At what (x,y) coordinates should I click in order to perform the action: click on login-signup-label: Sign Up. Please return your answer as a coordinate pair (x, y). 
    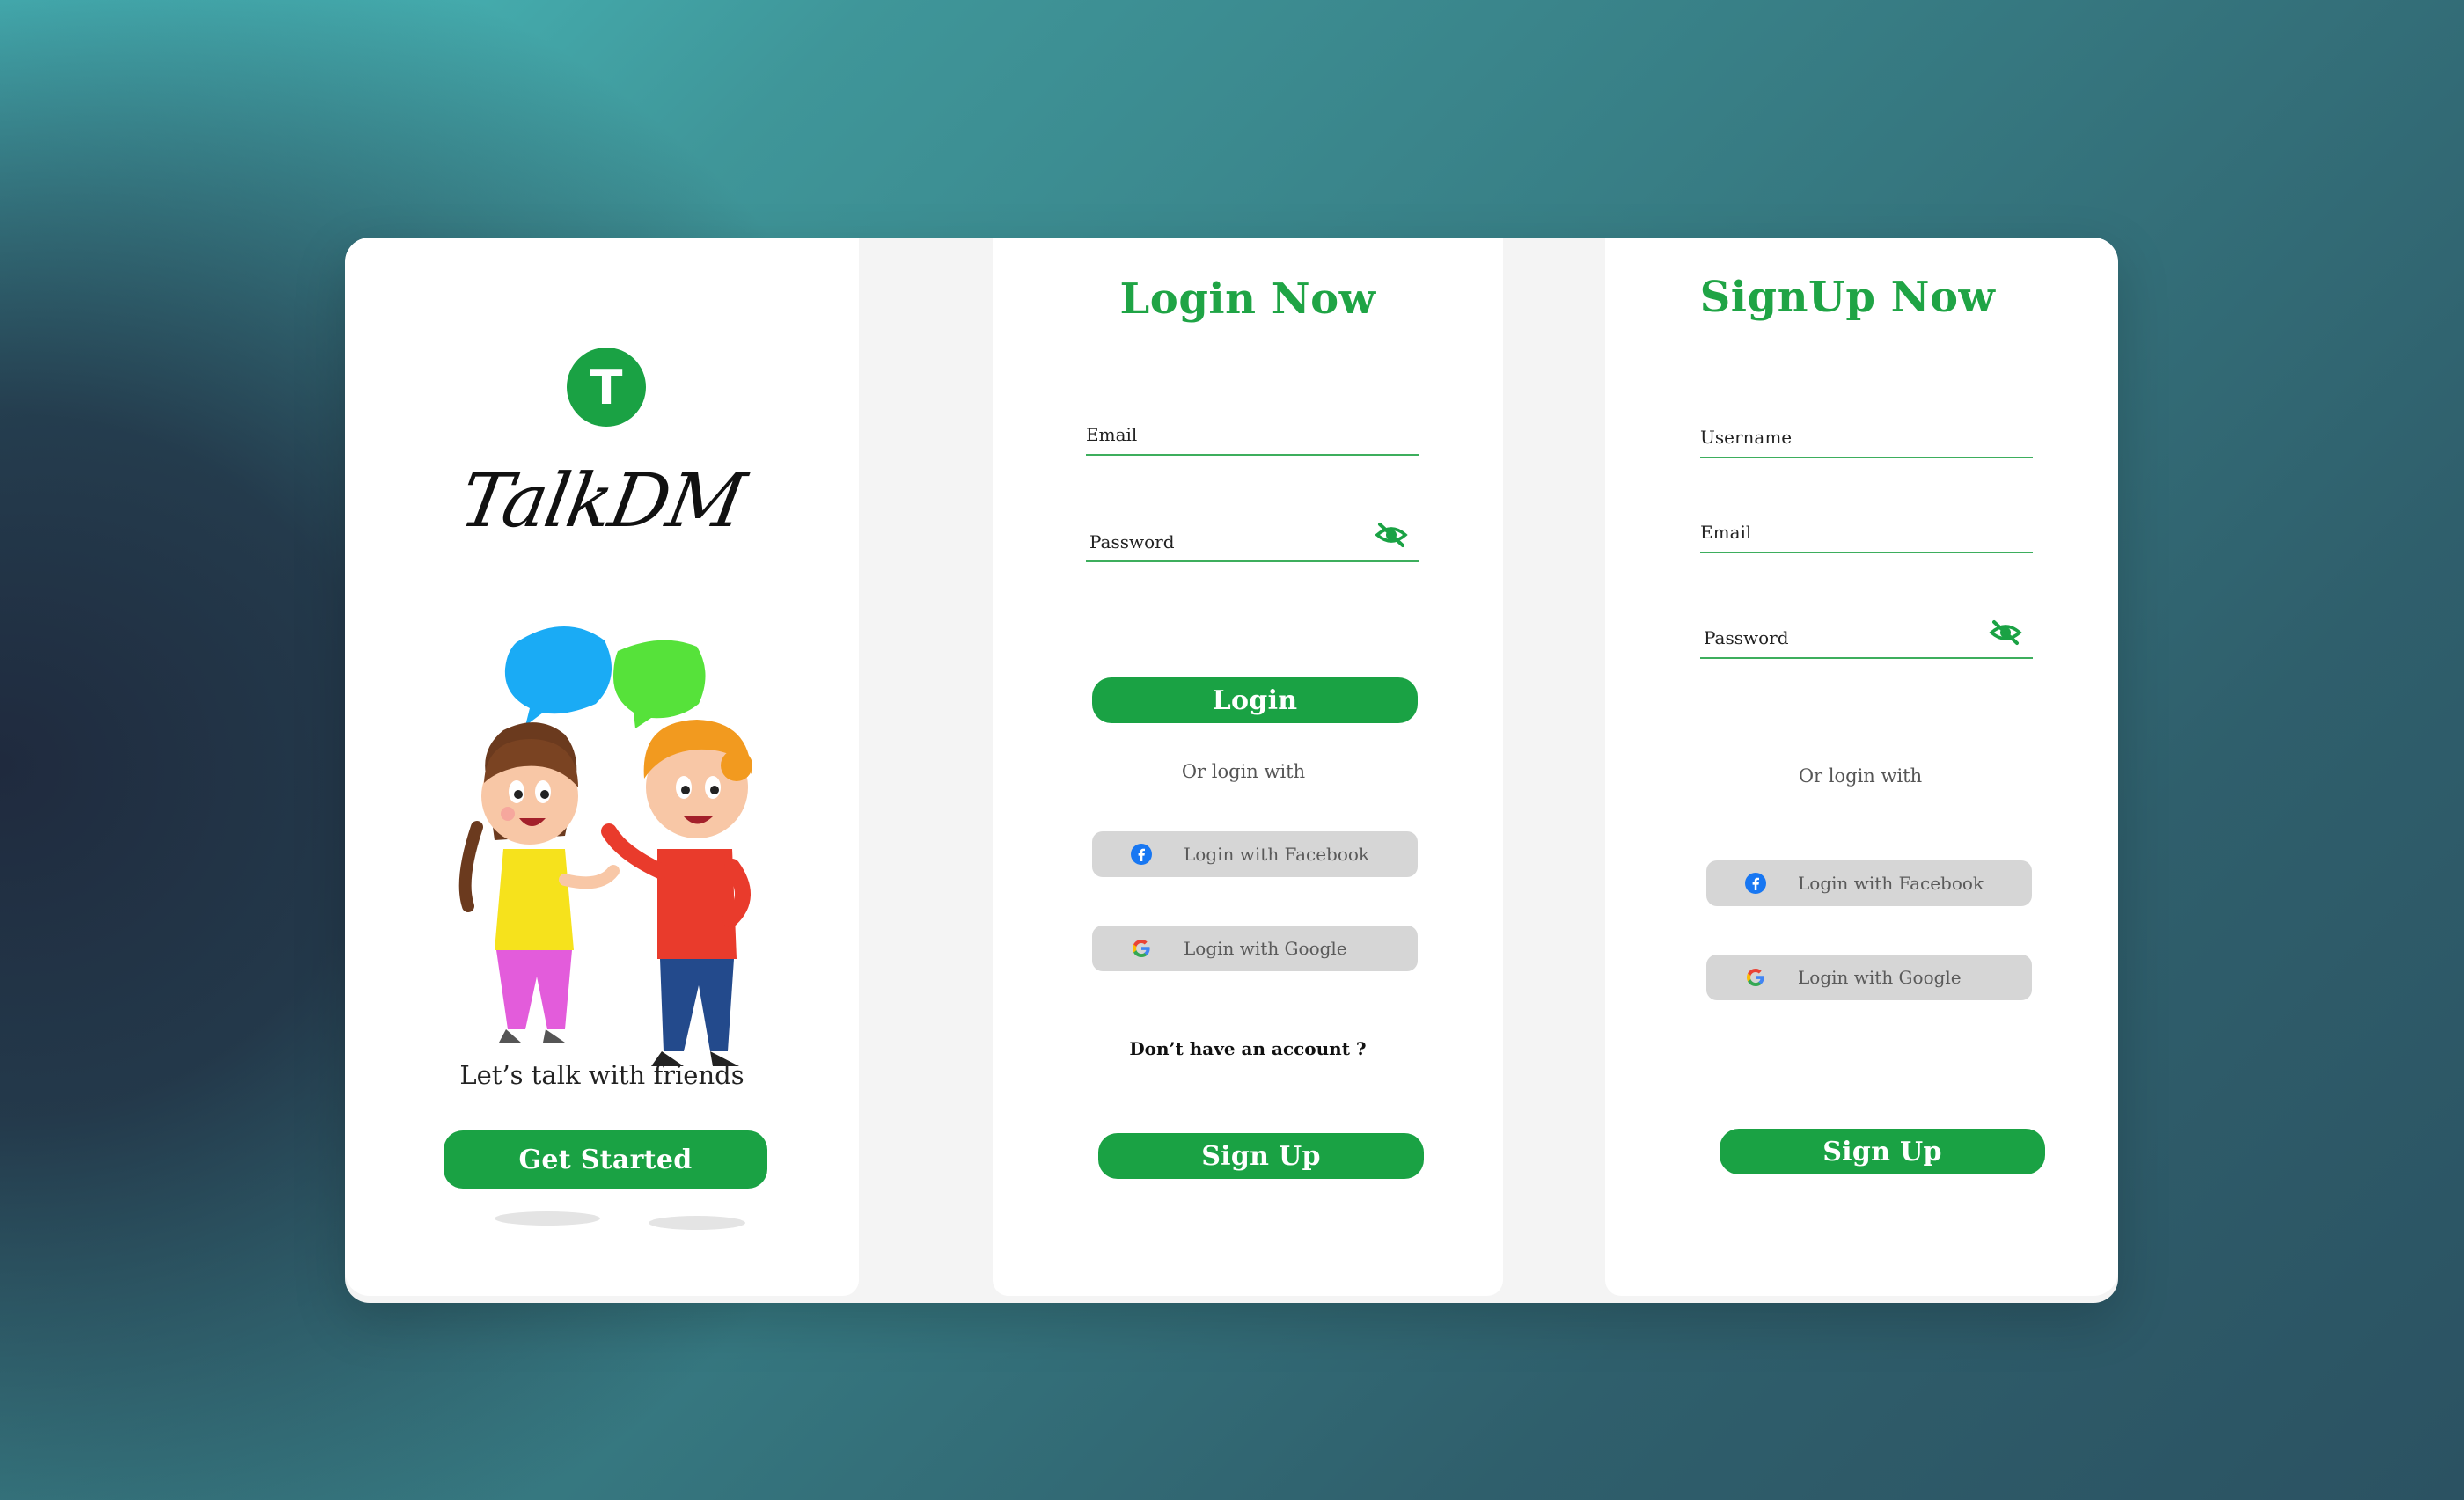
    Looking at the image, I should click on (1261, 1156).